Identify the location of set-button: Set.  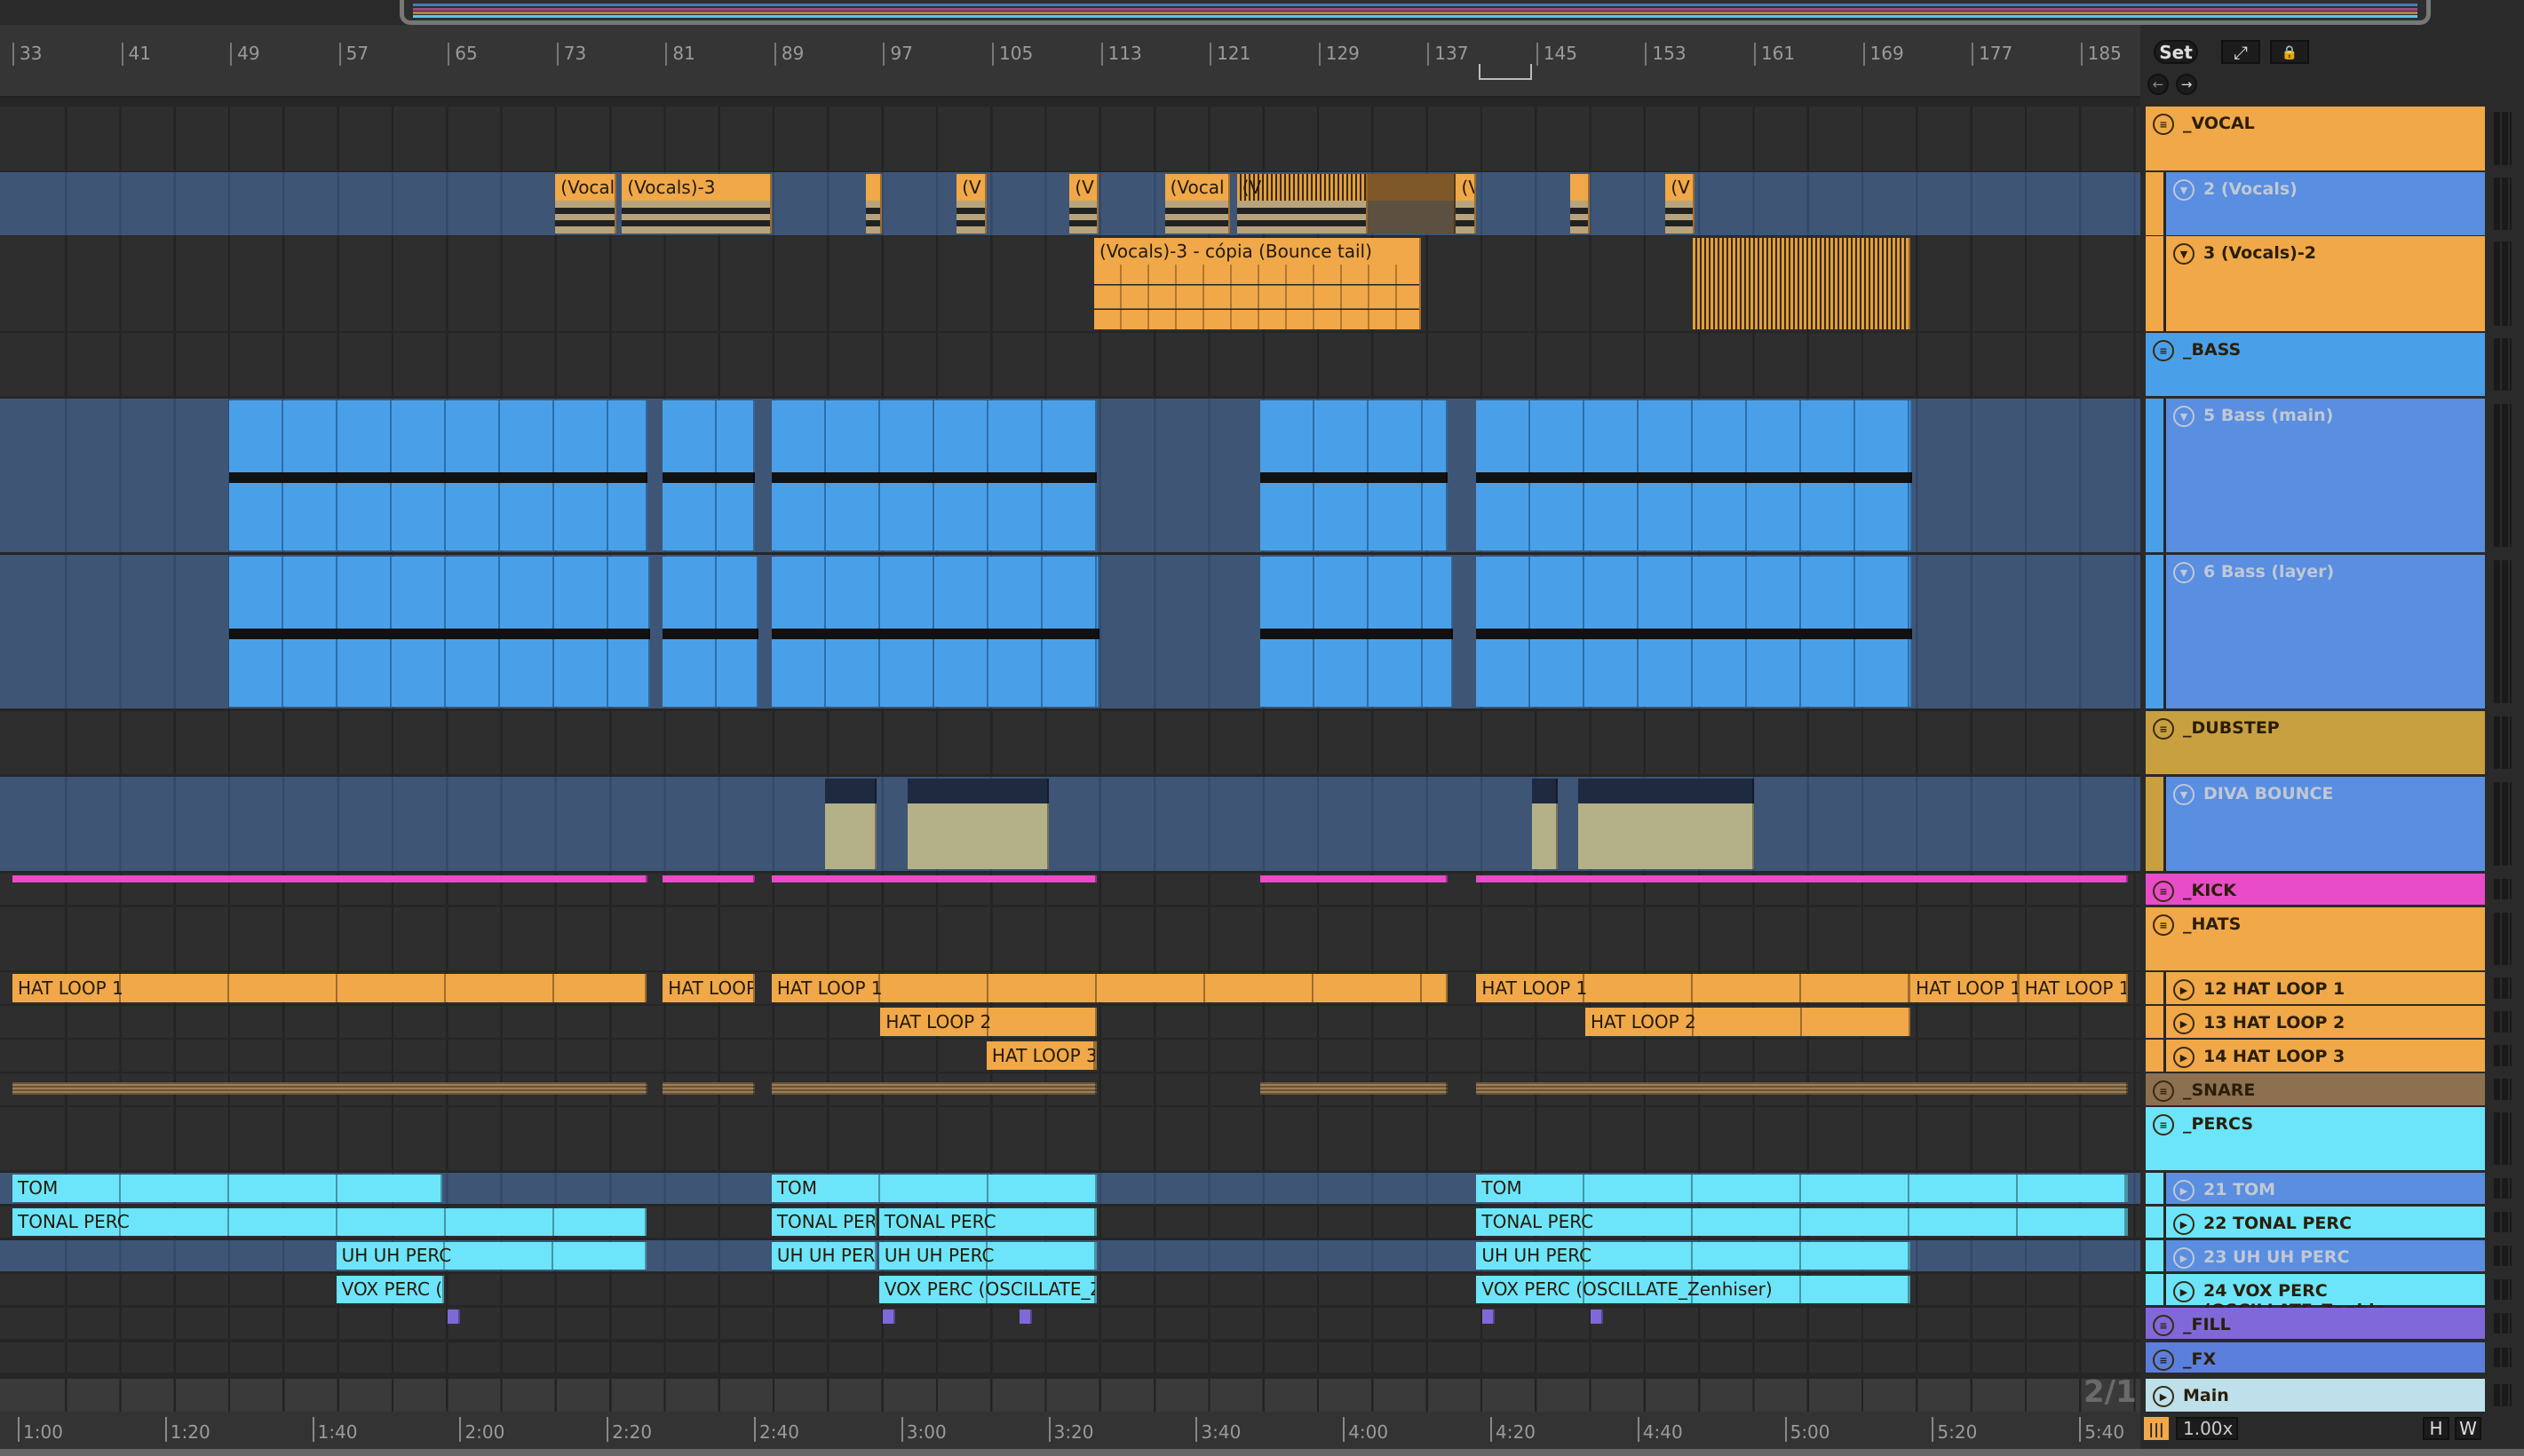
(2176, 52).